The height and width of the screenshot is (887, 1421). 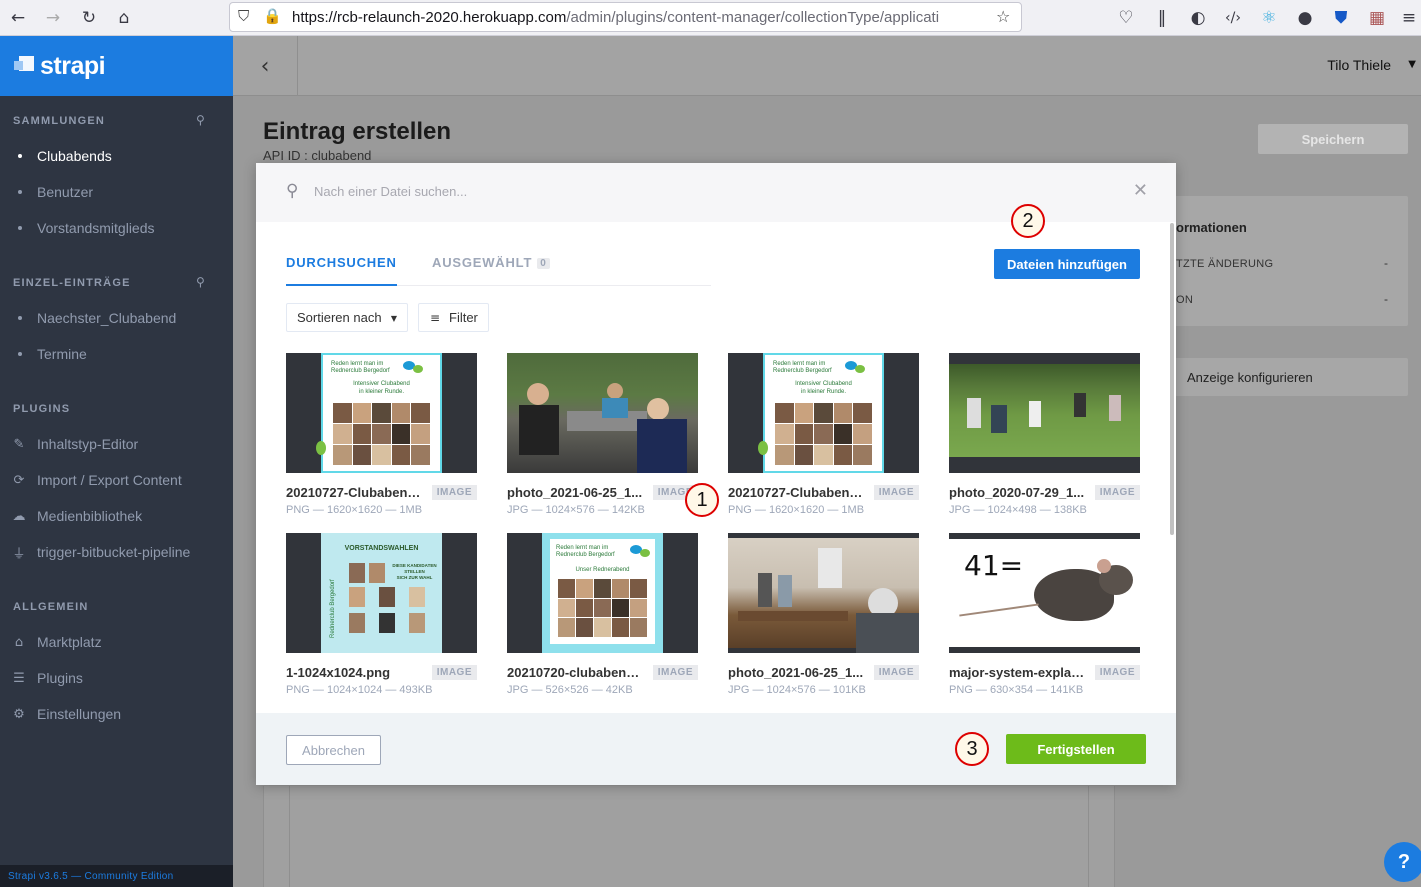 I want to click on extension-grid-icon: ▦, so click(x=1377, y=18).